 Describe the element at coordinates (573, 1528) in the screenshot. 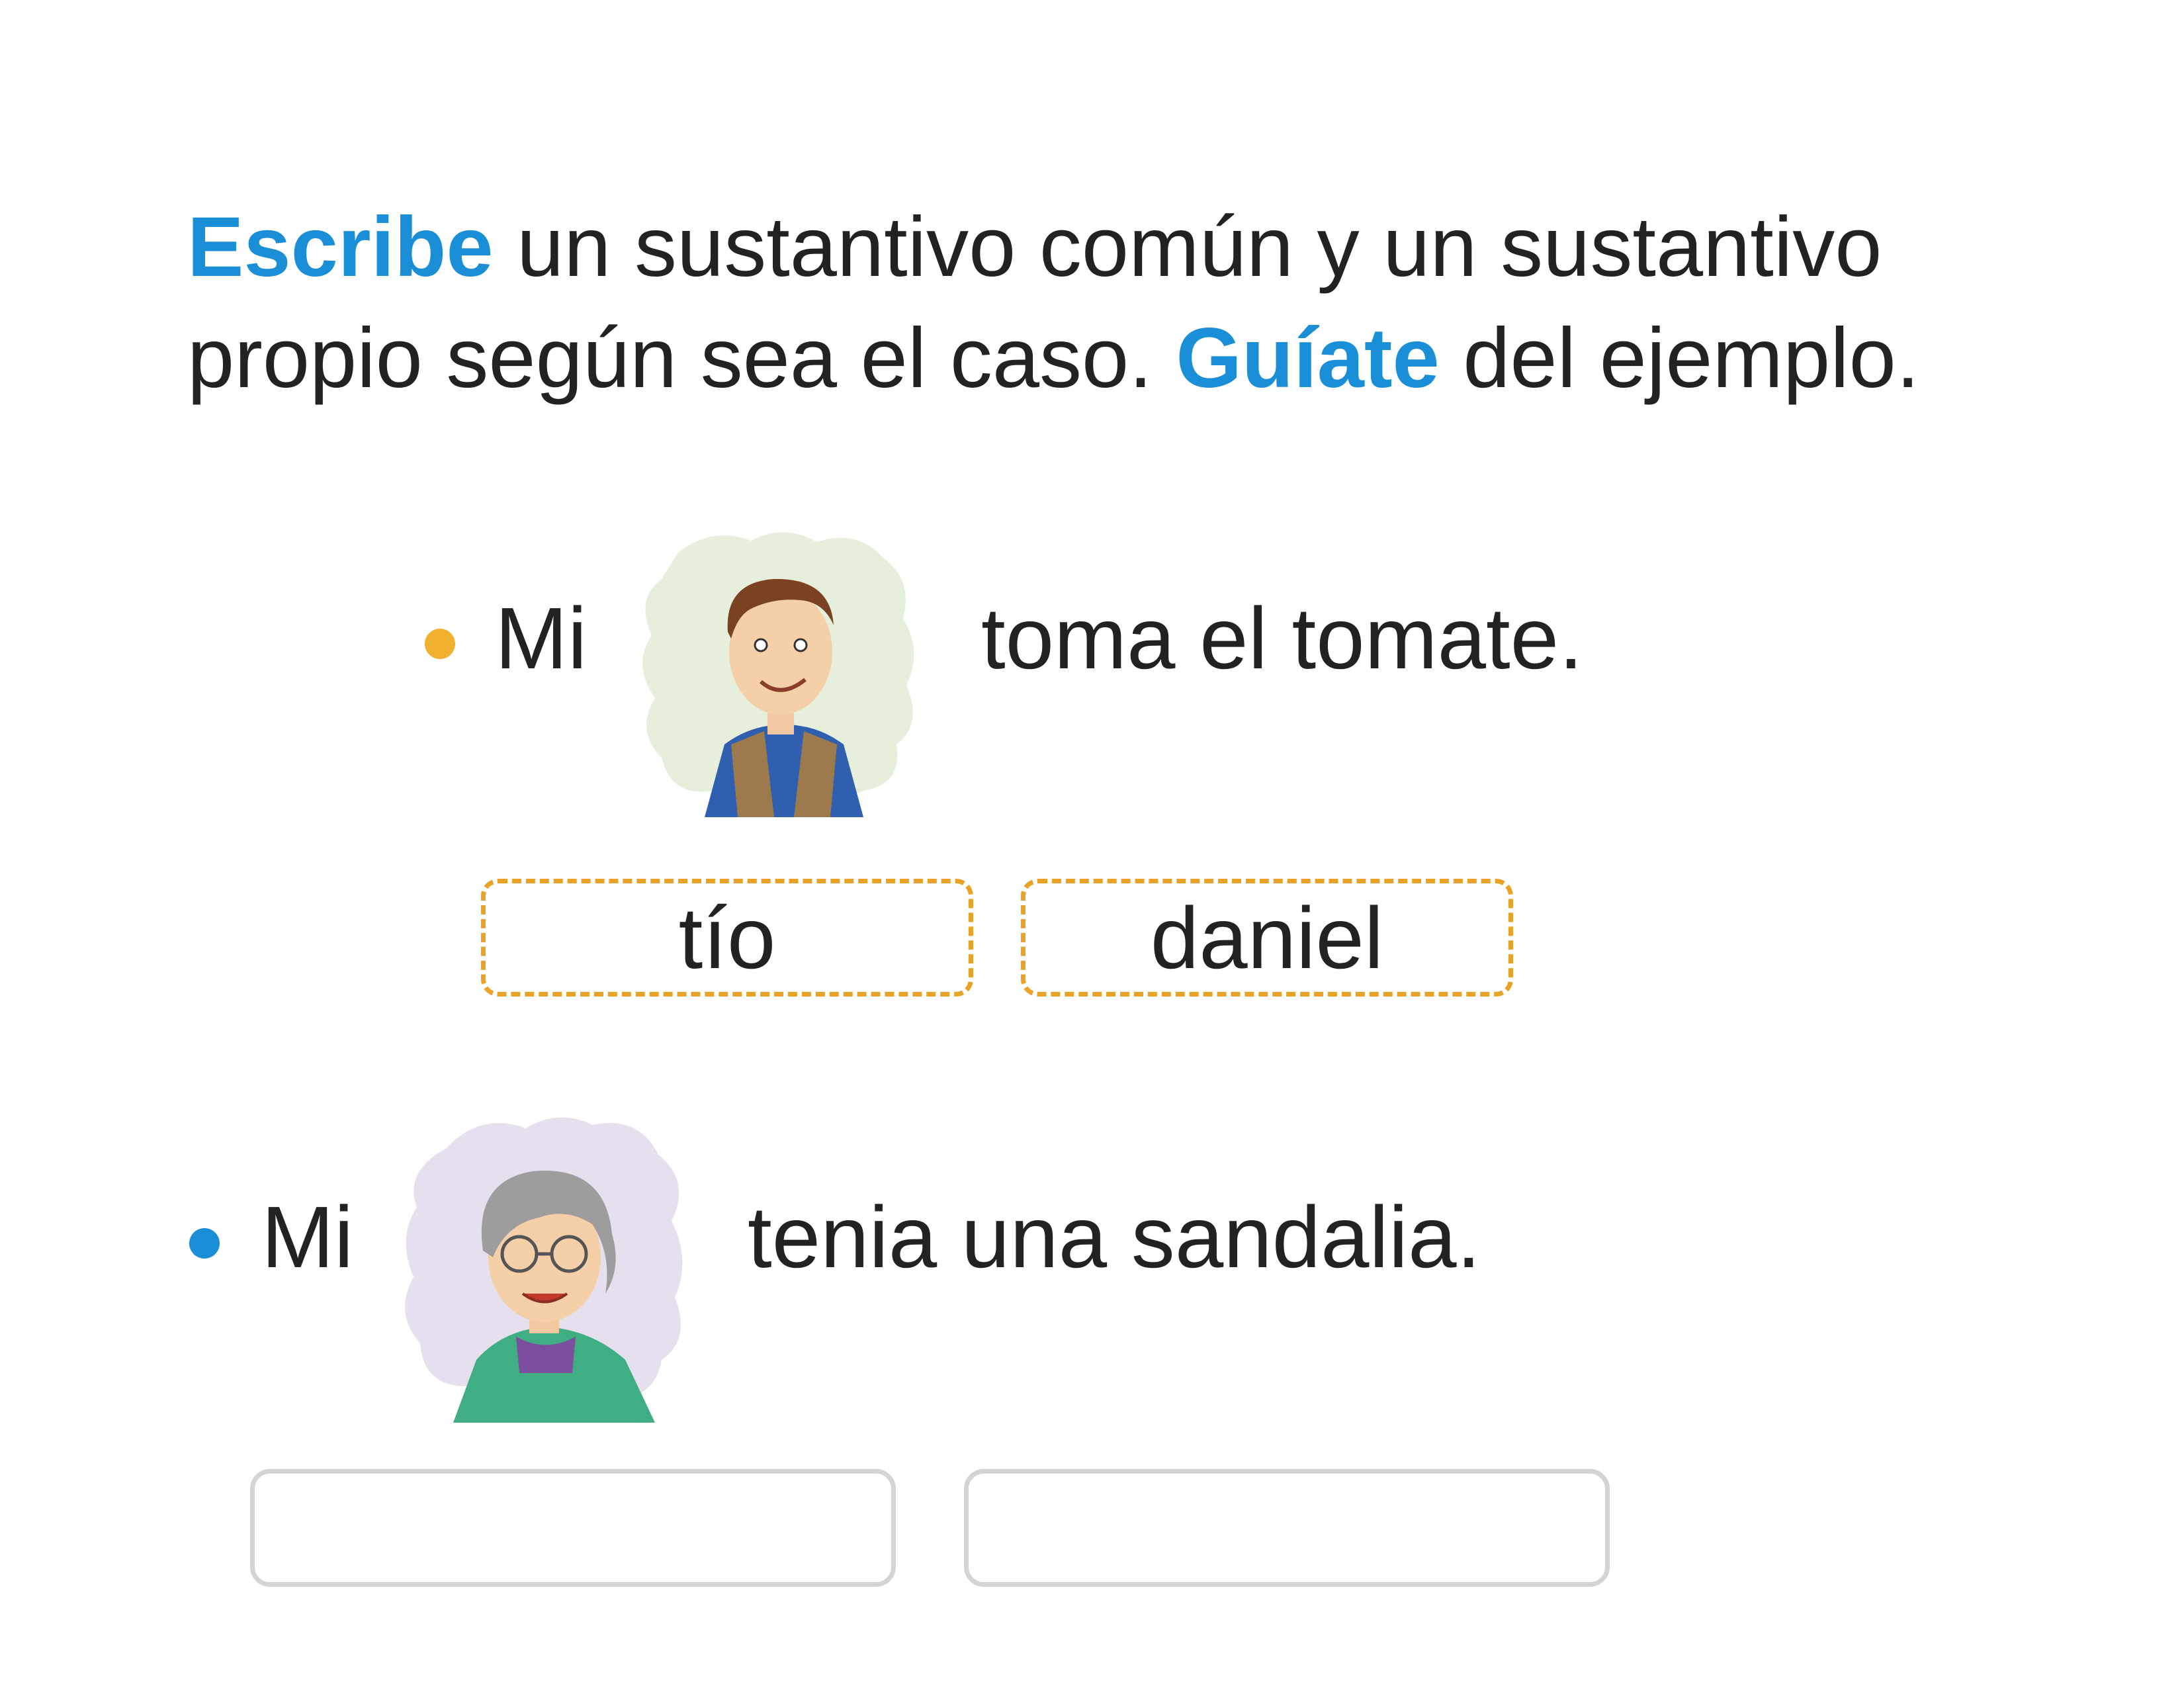

I see `common-noun-input` at that location.